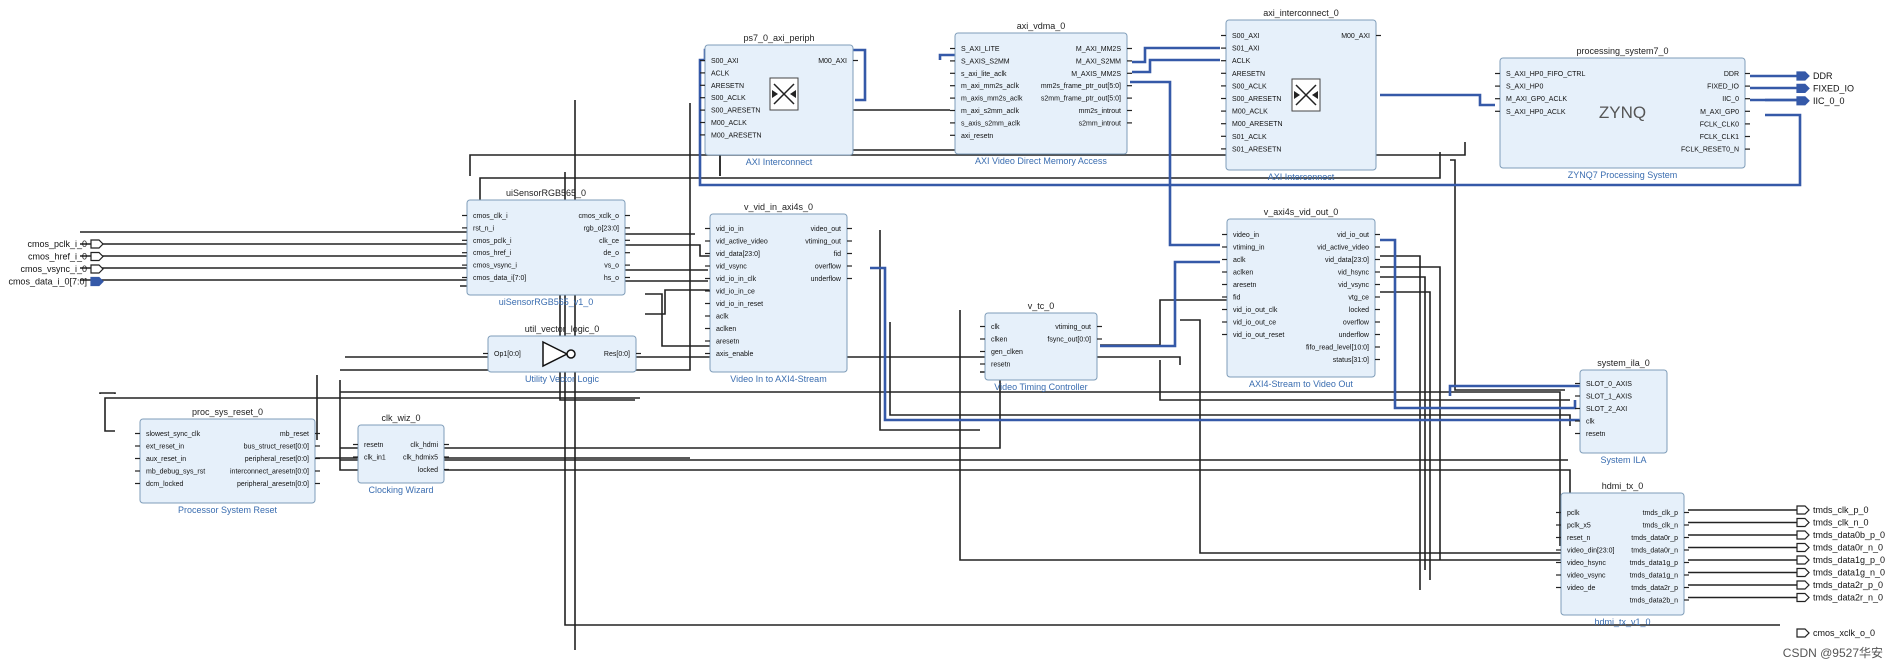 This screenshot has width=1893, height=665. Describe the element at coordinates (1353, 235) in the screenshot. I see `pin-right-vid_io_out: vid_io_out` at that location.